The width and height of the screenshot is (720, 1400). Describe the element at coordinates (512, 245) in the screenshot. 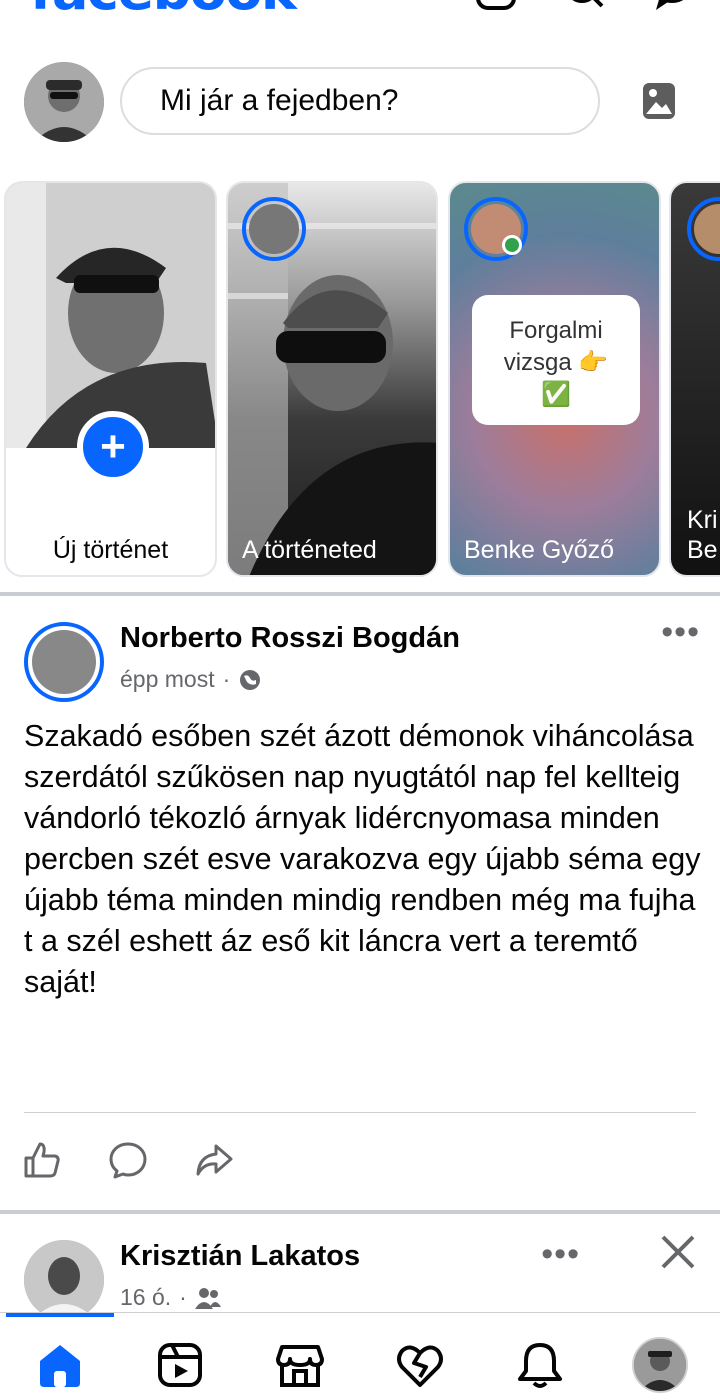

I see `online-status-dot` at that location.